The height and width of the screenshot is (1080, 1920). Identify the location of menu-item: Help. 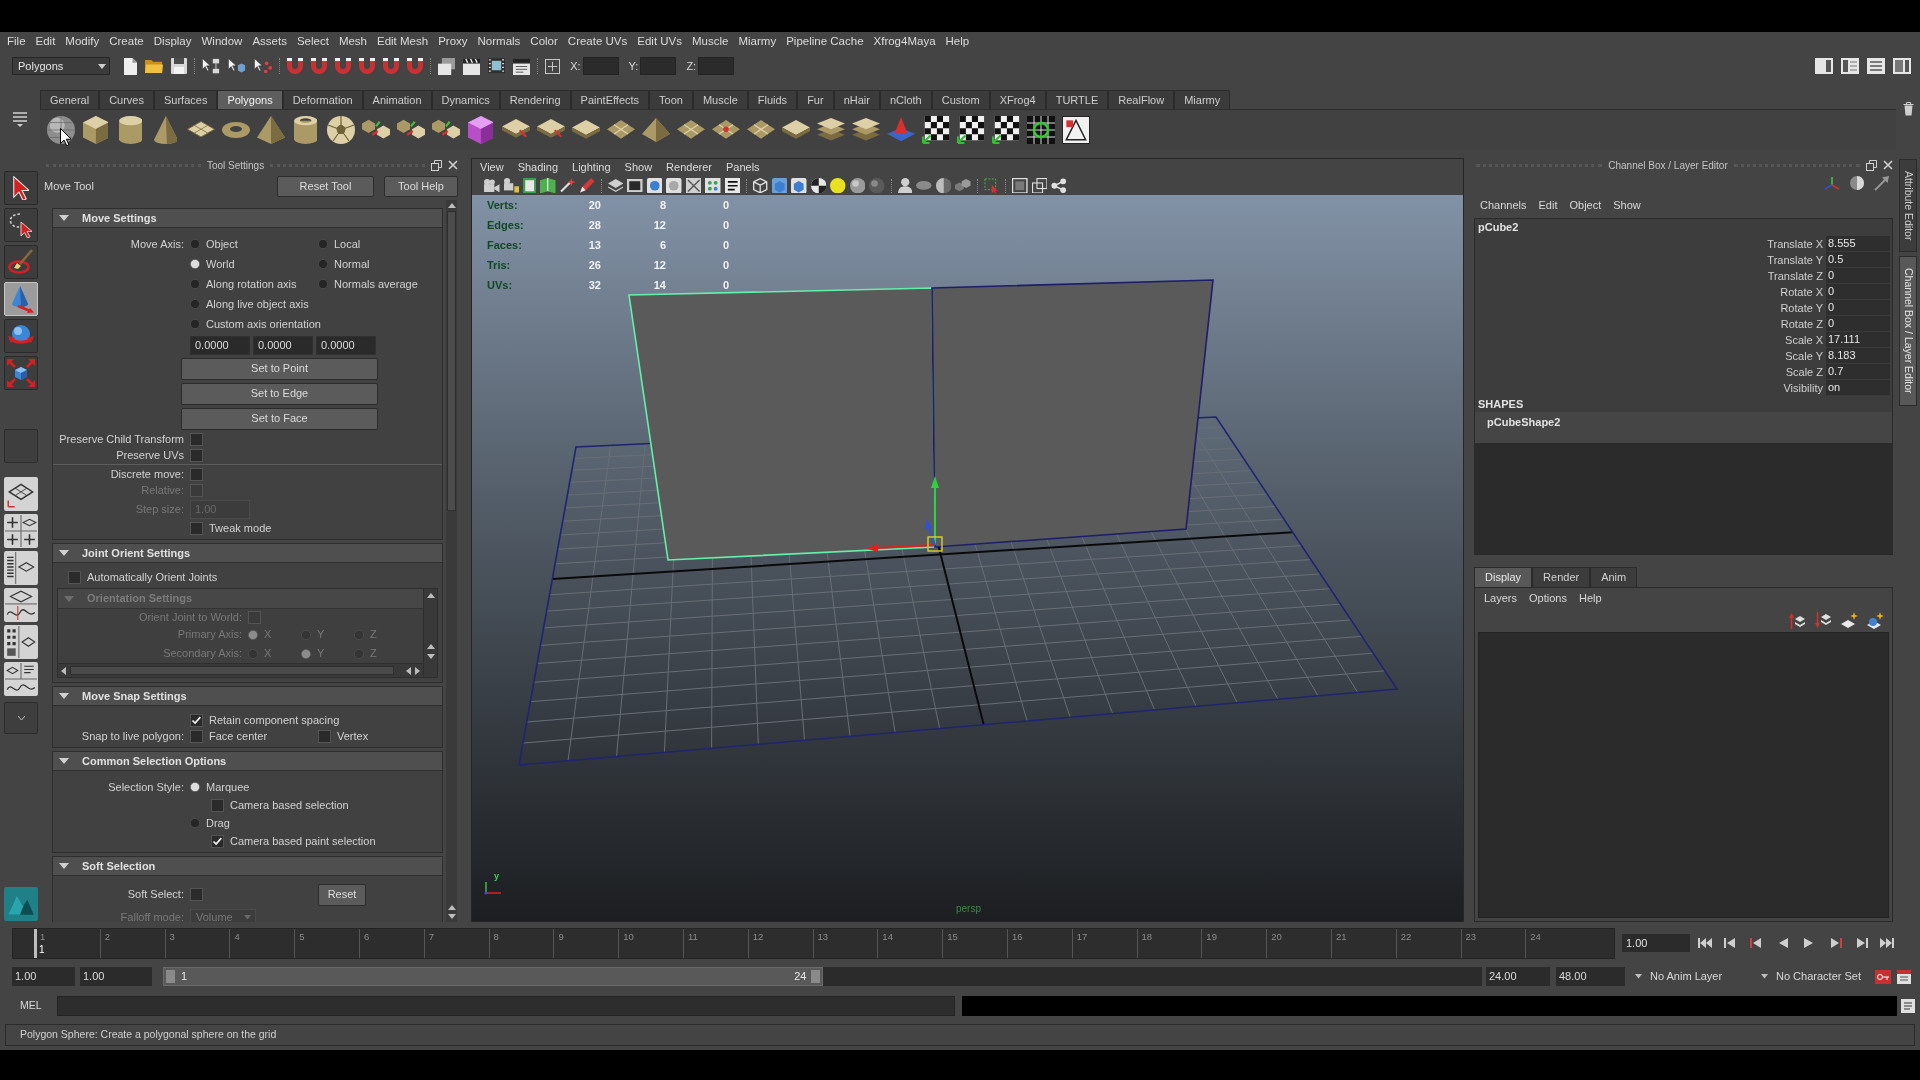
(1590, 598).